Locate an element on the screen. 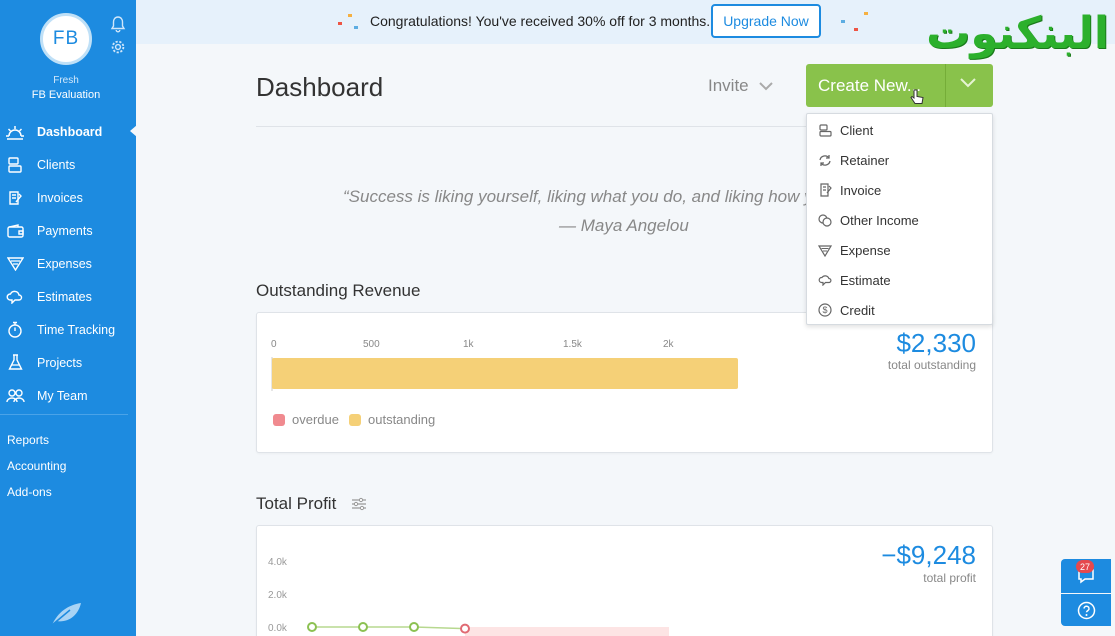  dropdown-item-credit: $ Credit is located at coordinates (846, 310).